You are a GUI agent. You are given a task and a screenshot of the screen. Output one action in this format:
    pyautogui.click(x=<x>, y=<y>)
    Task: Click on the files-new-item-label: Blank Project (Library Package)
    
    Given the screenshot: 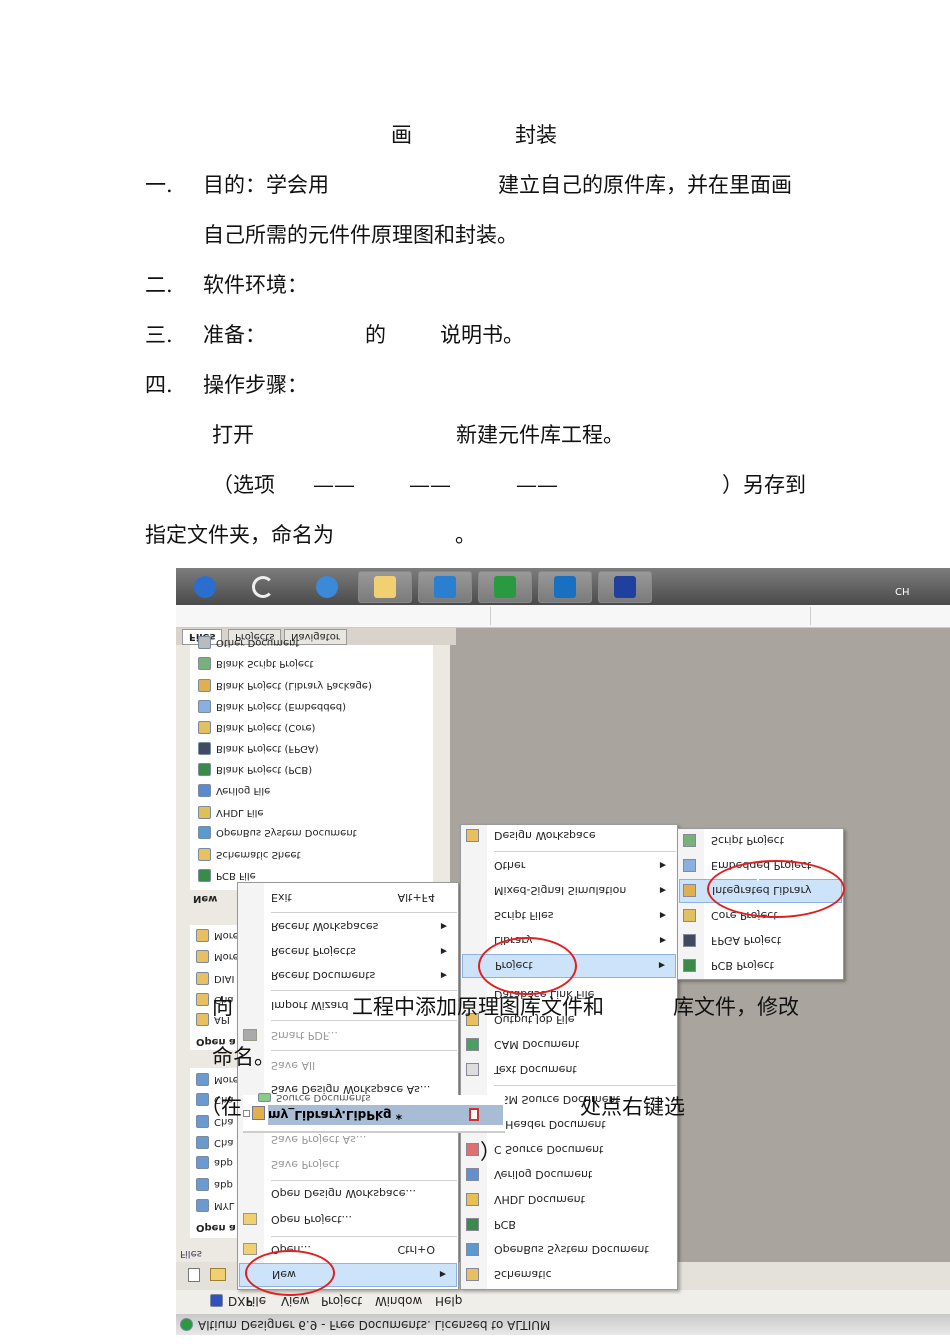 What is the action you would take?
    pyautogui.click(x=294, y=686)
    